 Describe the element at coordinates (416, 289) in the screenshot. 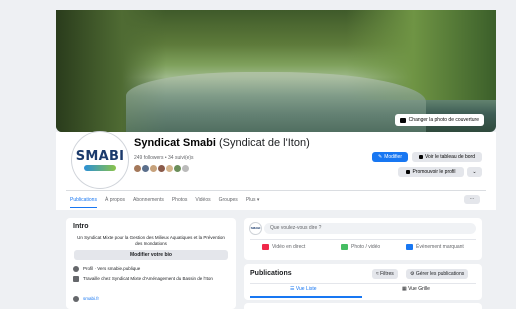

I see `grid-view-tab: ▦ Vue Grille` at that location.